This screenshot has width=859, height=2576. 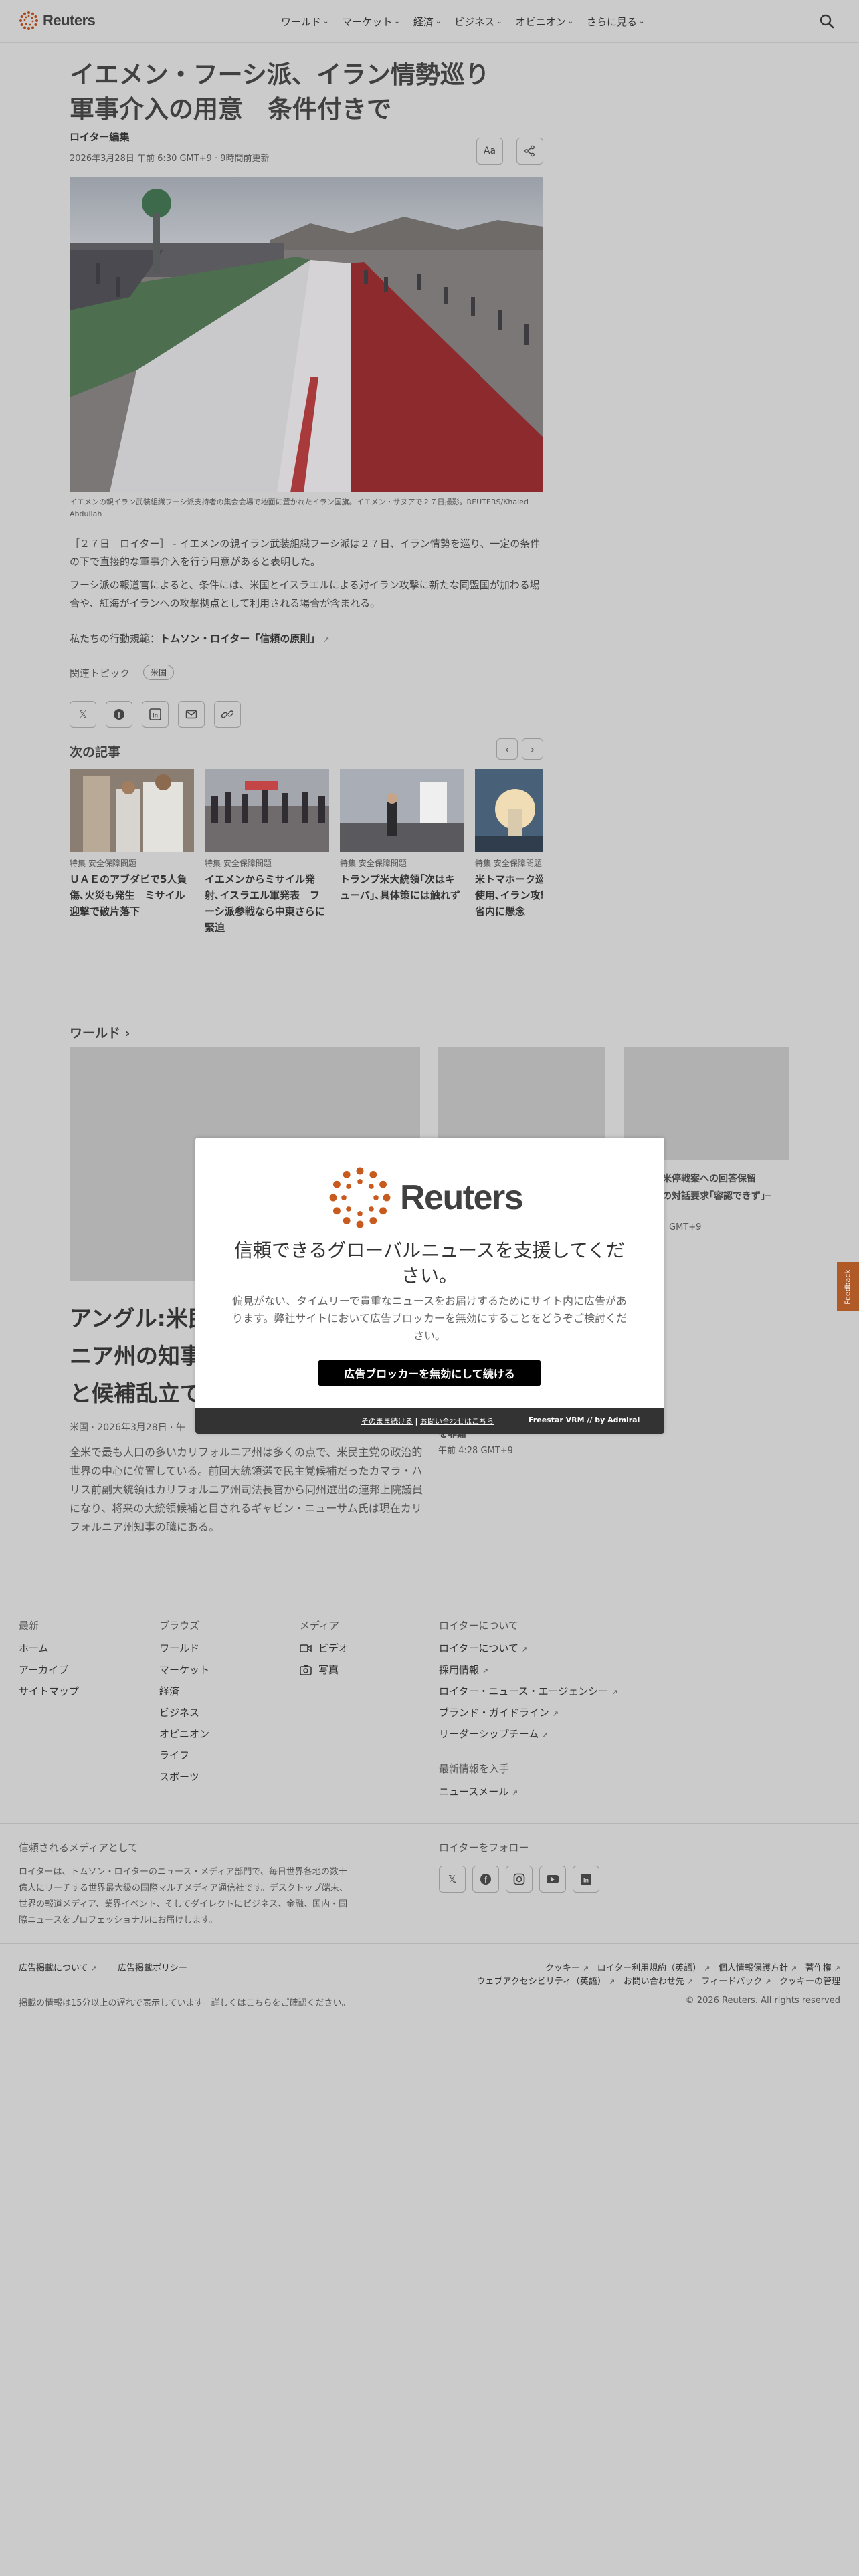 I want to click on footer-link: 経済, so click(x=169, y=1691).